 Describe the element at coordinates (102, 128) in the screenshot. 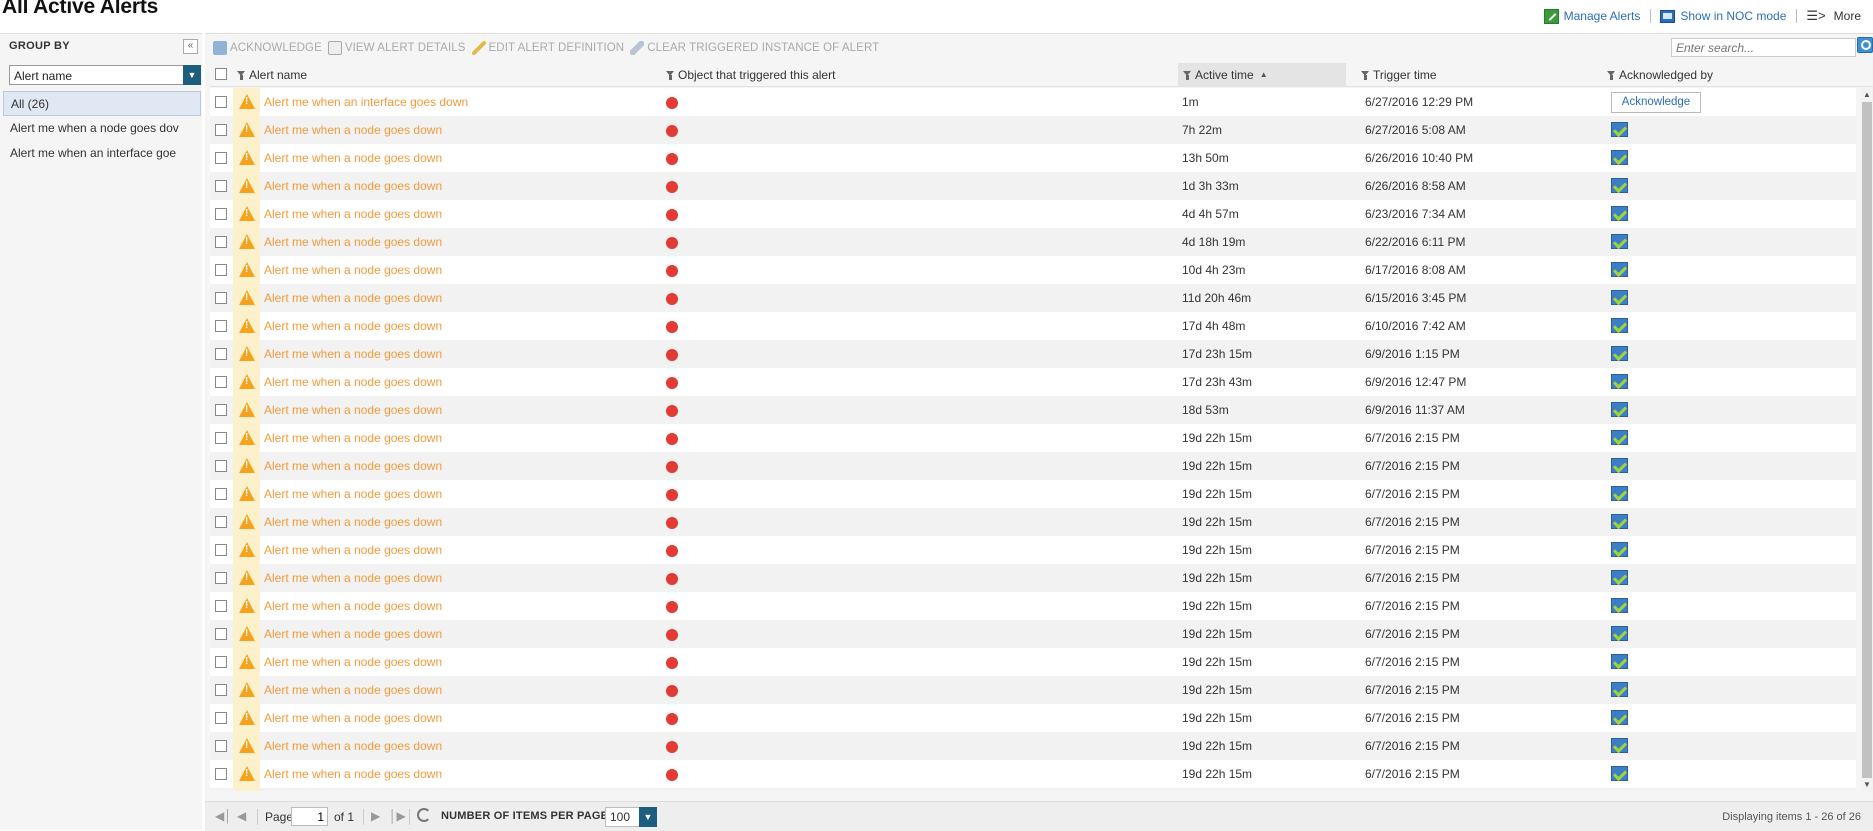

I see `group-item-node-down: Alert me when a node goes dov` at that location.